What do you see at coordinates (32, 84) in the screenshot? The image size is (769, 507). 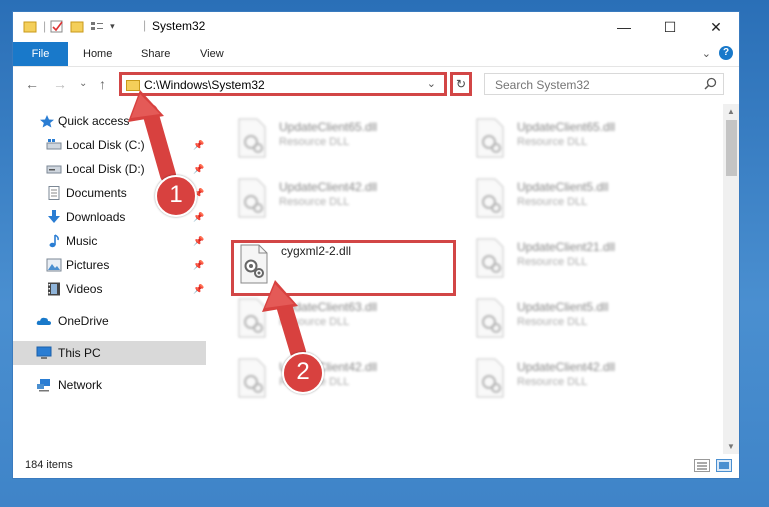 I see `back-button: ←` at bounding box center [32, 84].